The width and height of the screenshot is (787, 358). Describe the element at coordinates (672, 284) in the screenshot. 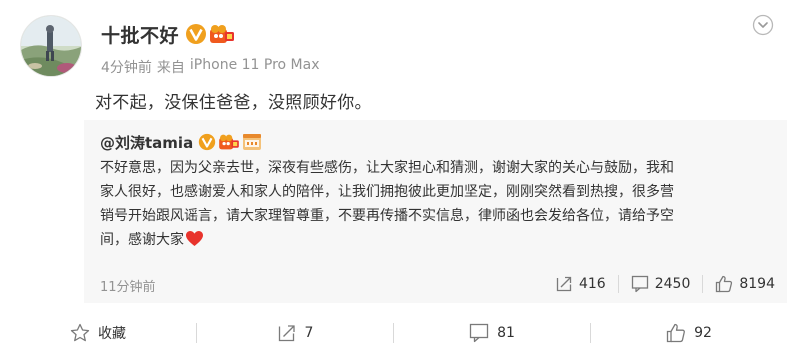

I see `repost-comment-count: 2450` at that location.